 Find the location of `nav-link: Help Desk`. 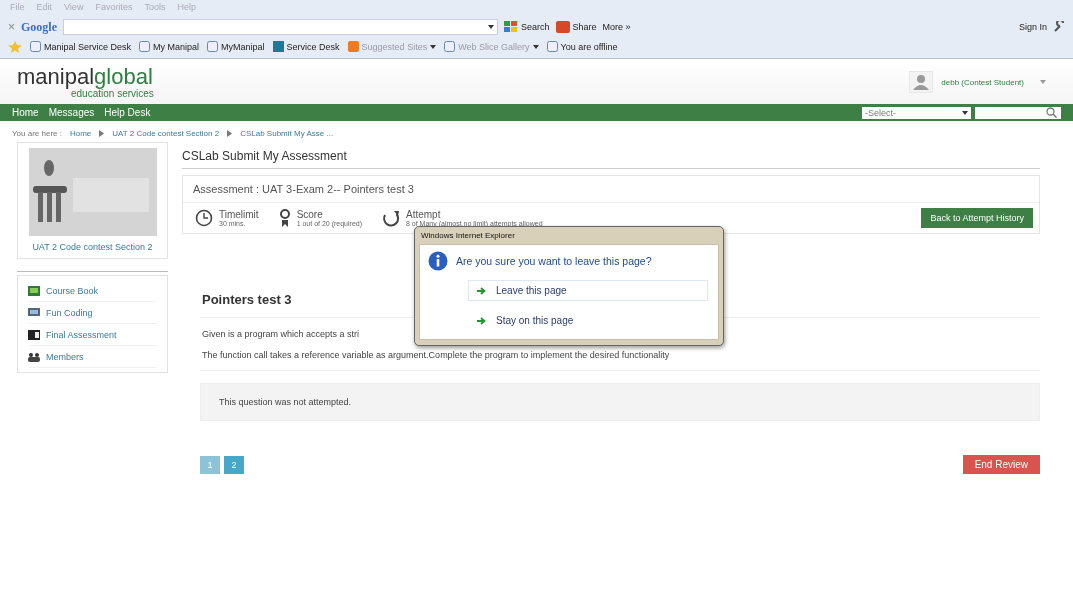

nav-link: Help Desk is located at coordinates (127, 112).